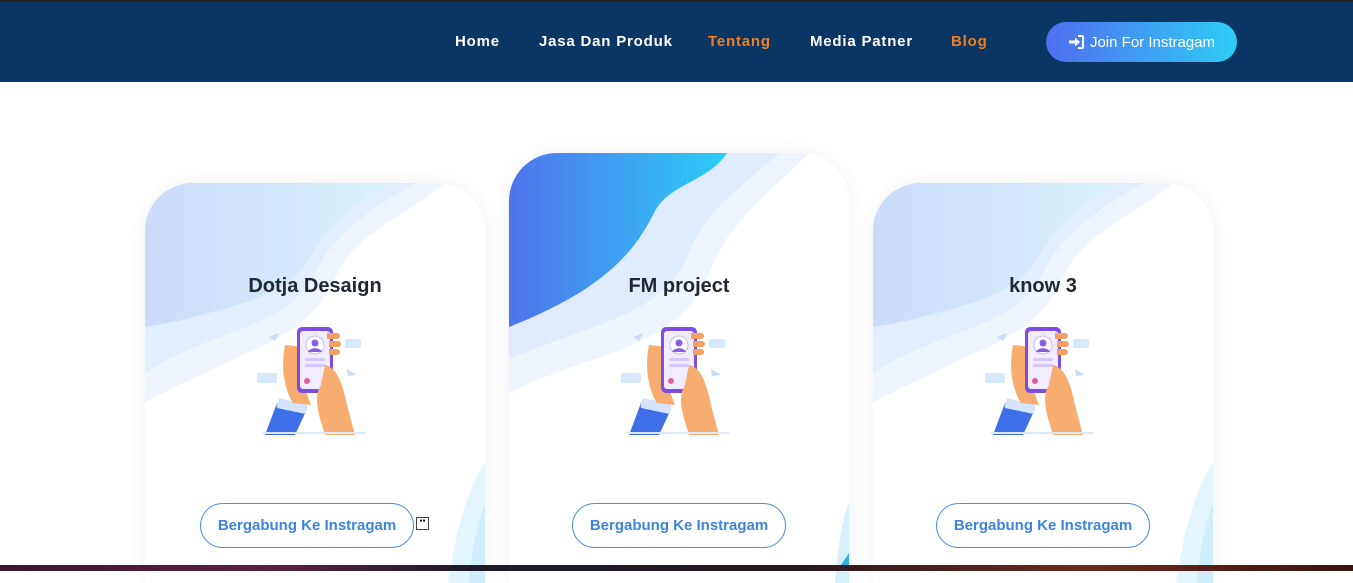 This screenshot has width=1353, height=583. Describe the element at coordinates (676, 568) in the screenshot. I see `bottom-image-strip` at that location.